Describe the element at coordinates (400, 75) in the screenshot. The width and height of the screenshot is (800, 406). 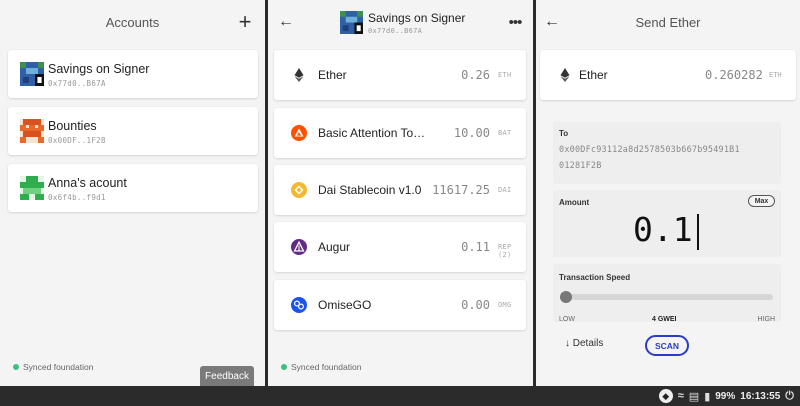
I see `token-row: Ether 0.26 ETH` at that location.